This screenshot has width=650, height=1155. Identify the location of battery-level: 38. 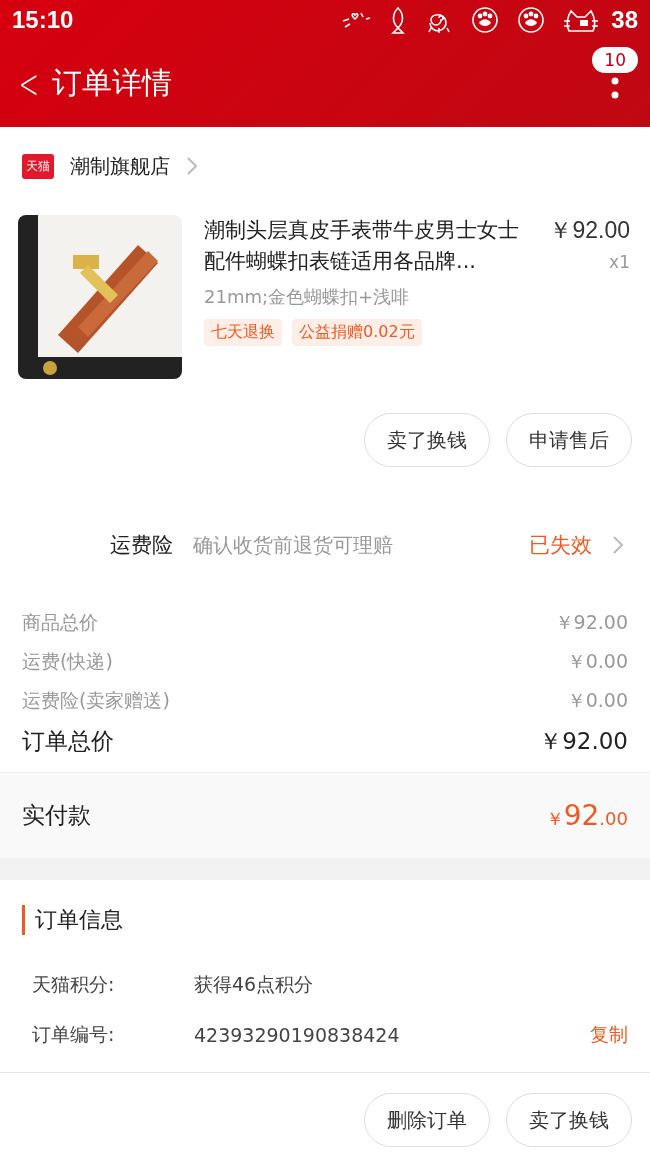
(624, 20).